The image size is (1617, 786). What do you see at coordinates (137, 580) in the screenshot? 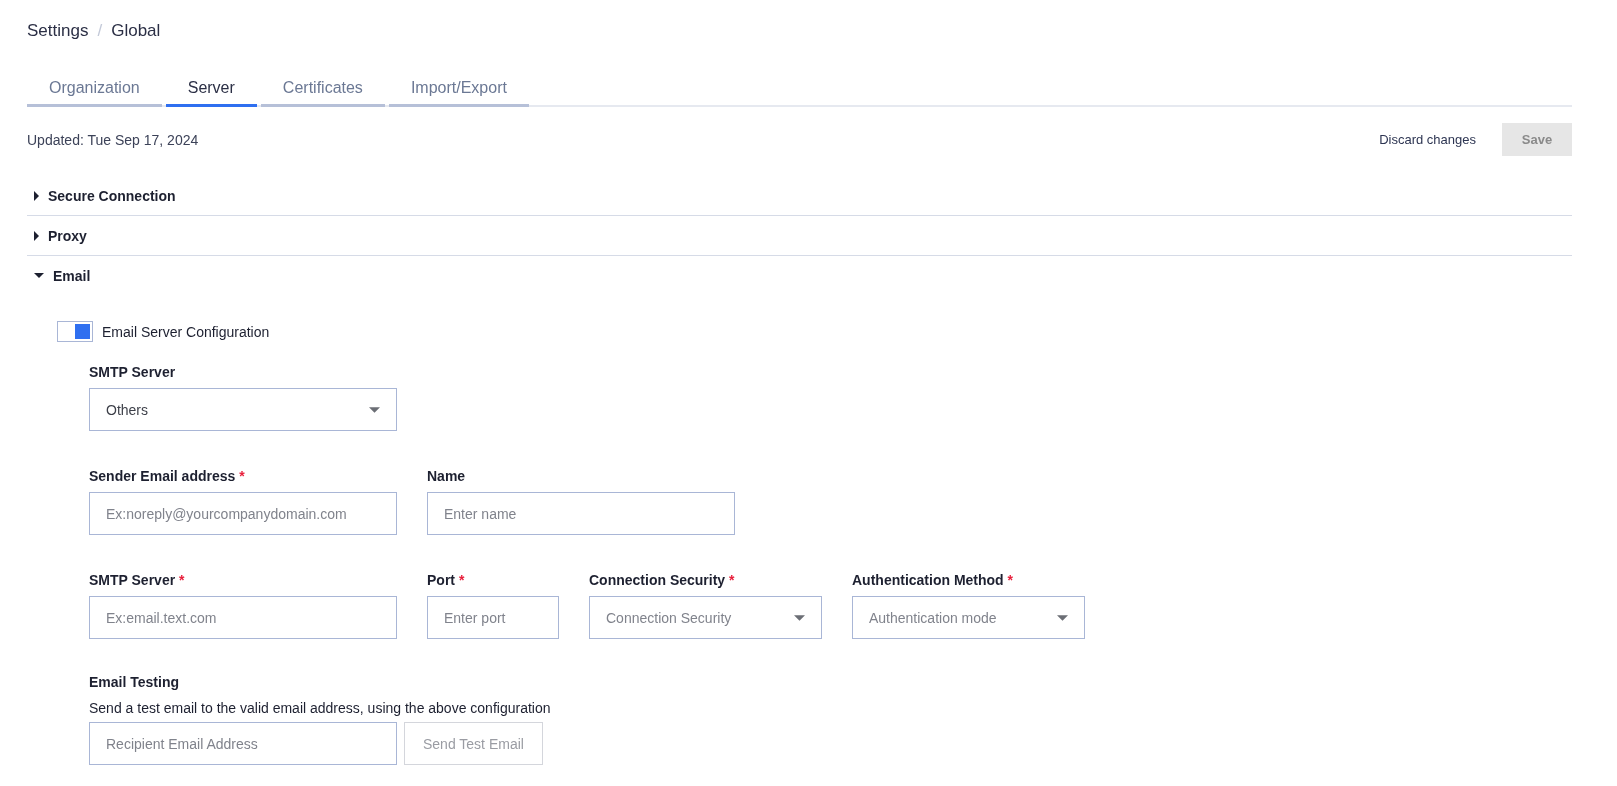
I see `field-label: SMTP Server *` at bounding box center [137, 580].